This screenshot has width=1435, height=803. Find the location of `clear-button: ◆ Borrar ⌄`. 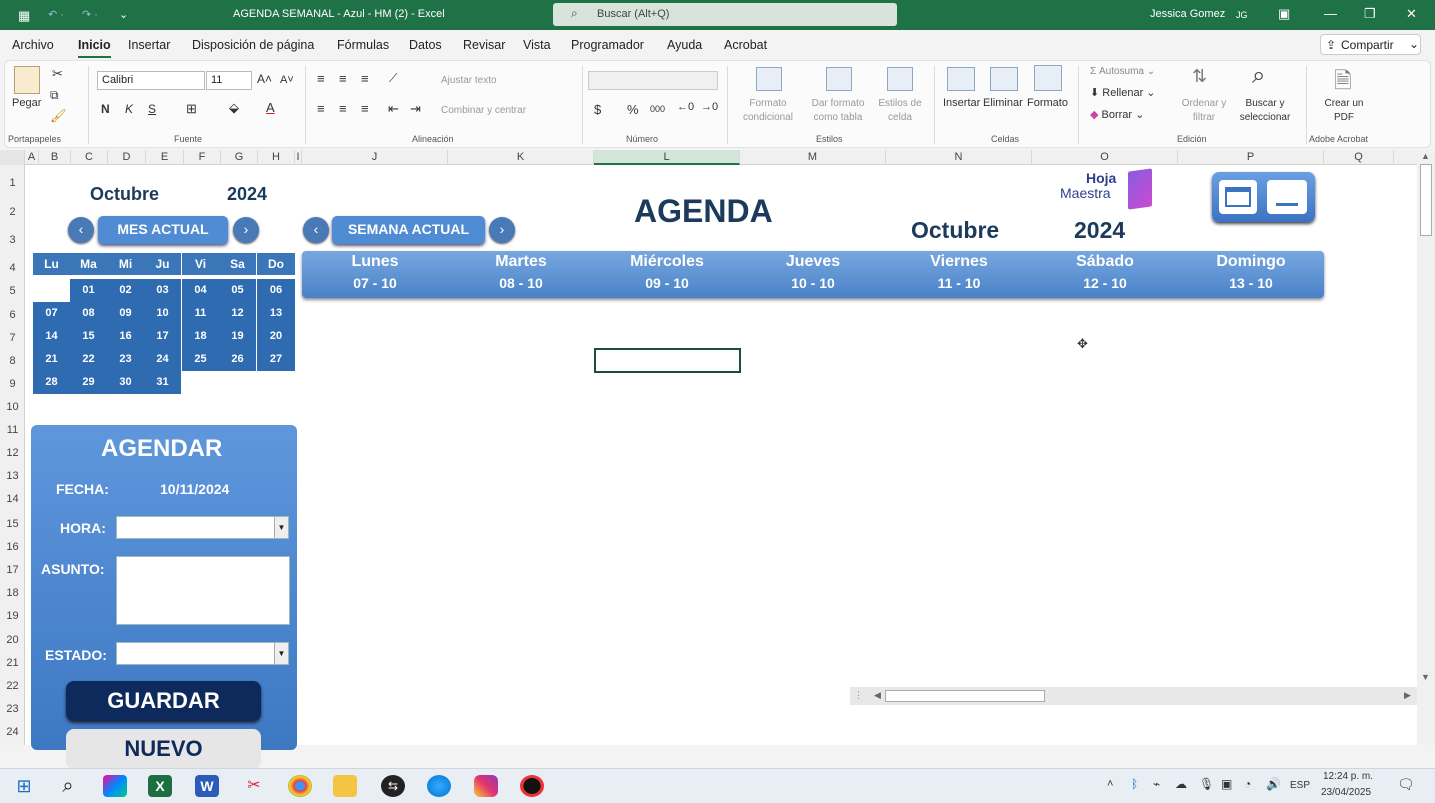

clear-button: ◆ Borrar ⌄ is located at coordinates (1117, 114).